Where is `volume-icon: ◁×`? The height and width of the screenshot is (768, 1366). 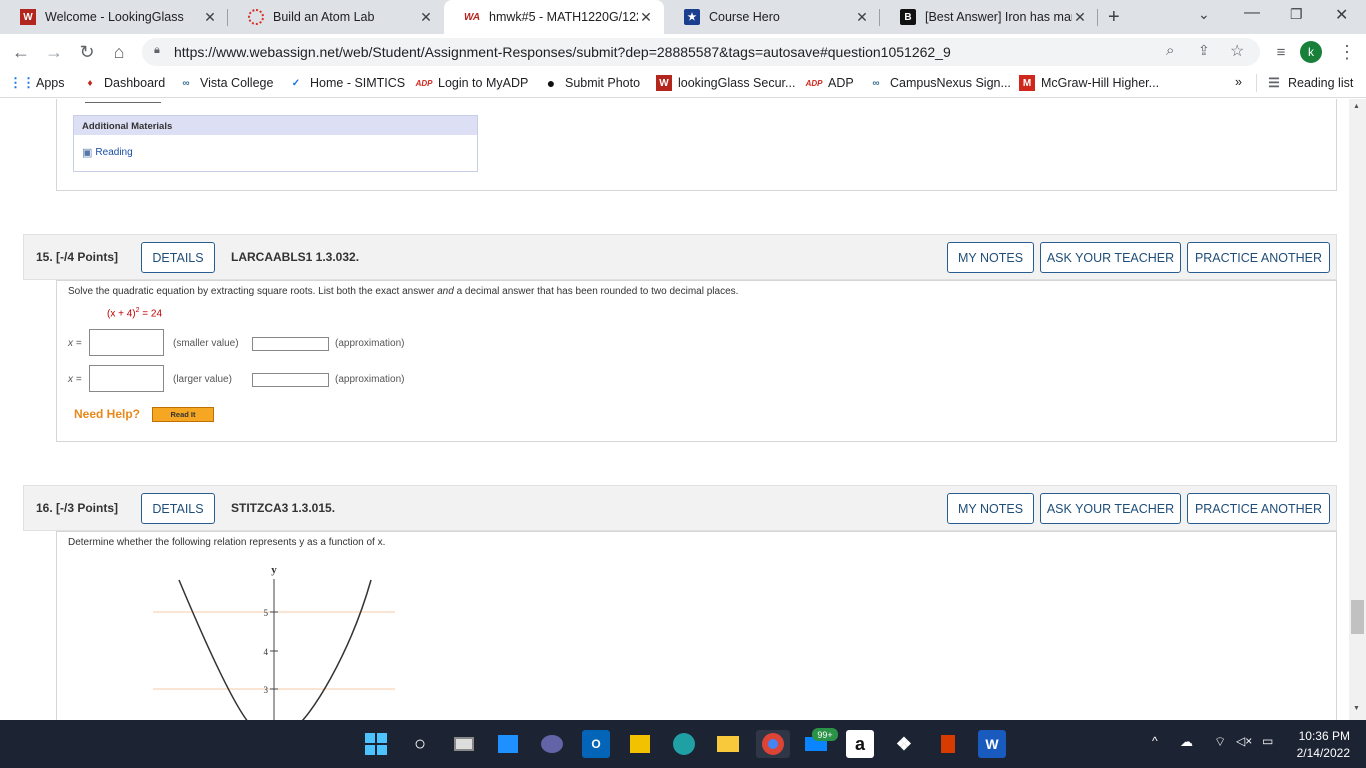
volume-icon: ◁× is located at coordinates (1244, 741).